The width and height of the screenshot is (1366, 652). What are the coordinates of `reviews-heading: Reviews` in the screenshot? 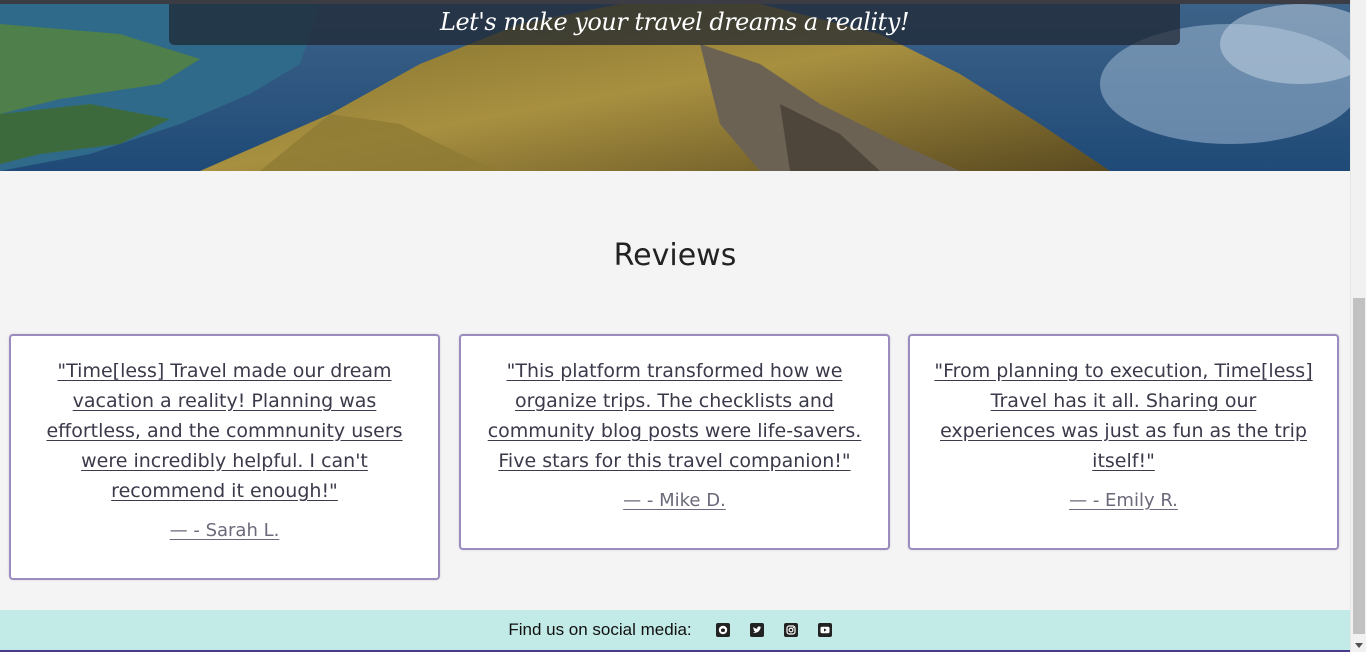 It's located at (675, 255).